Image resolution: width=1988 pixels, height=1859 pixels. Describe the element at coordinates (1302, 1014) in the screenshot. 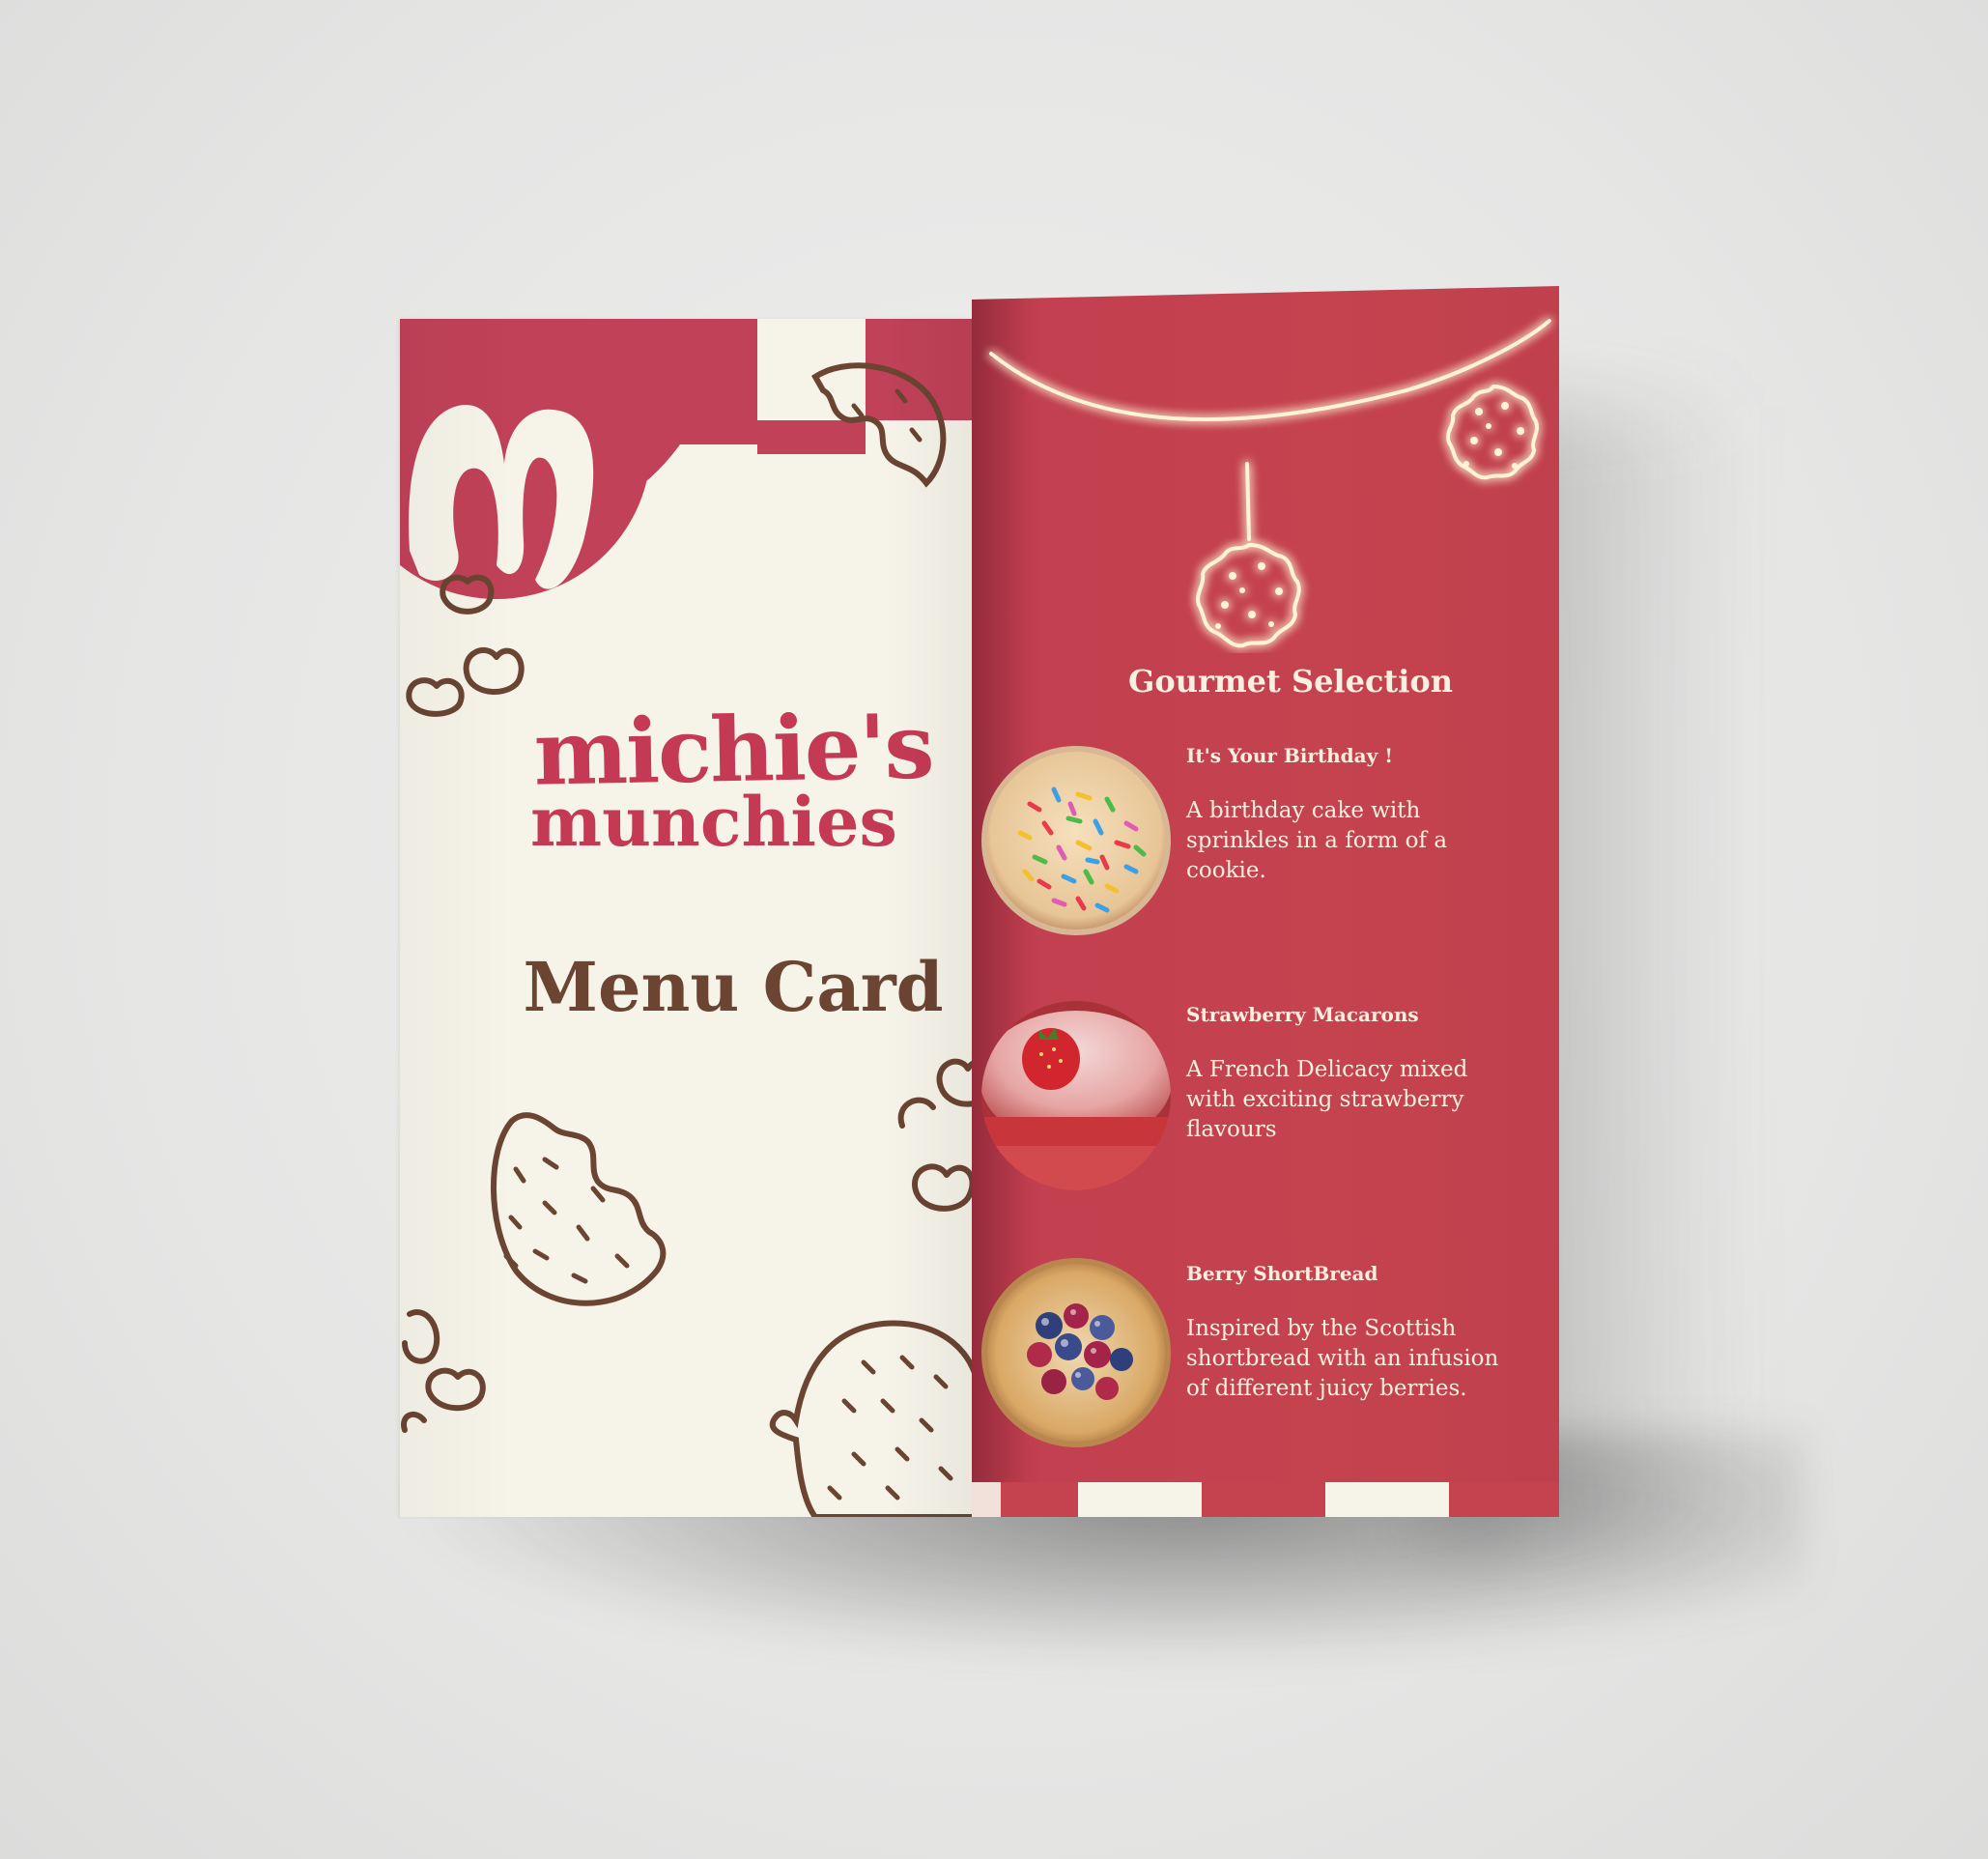

I see `item-name-2: Strawberry Macarons` at that location.